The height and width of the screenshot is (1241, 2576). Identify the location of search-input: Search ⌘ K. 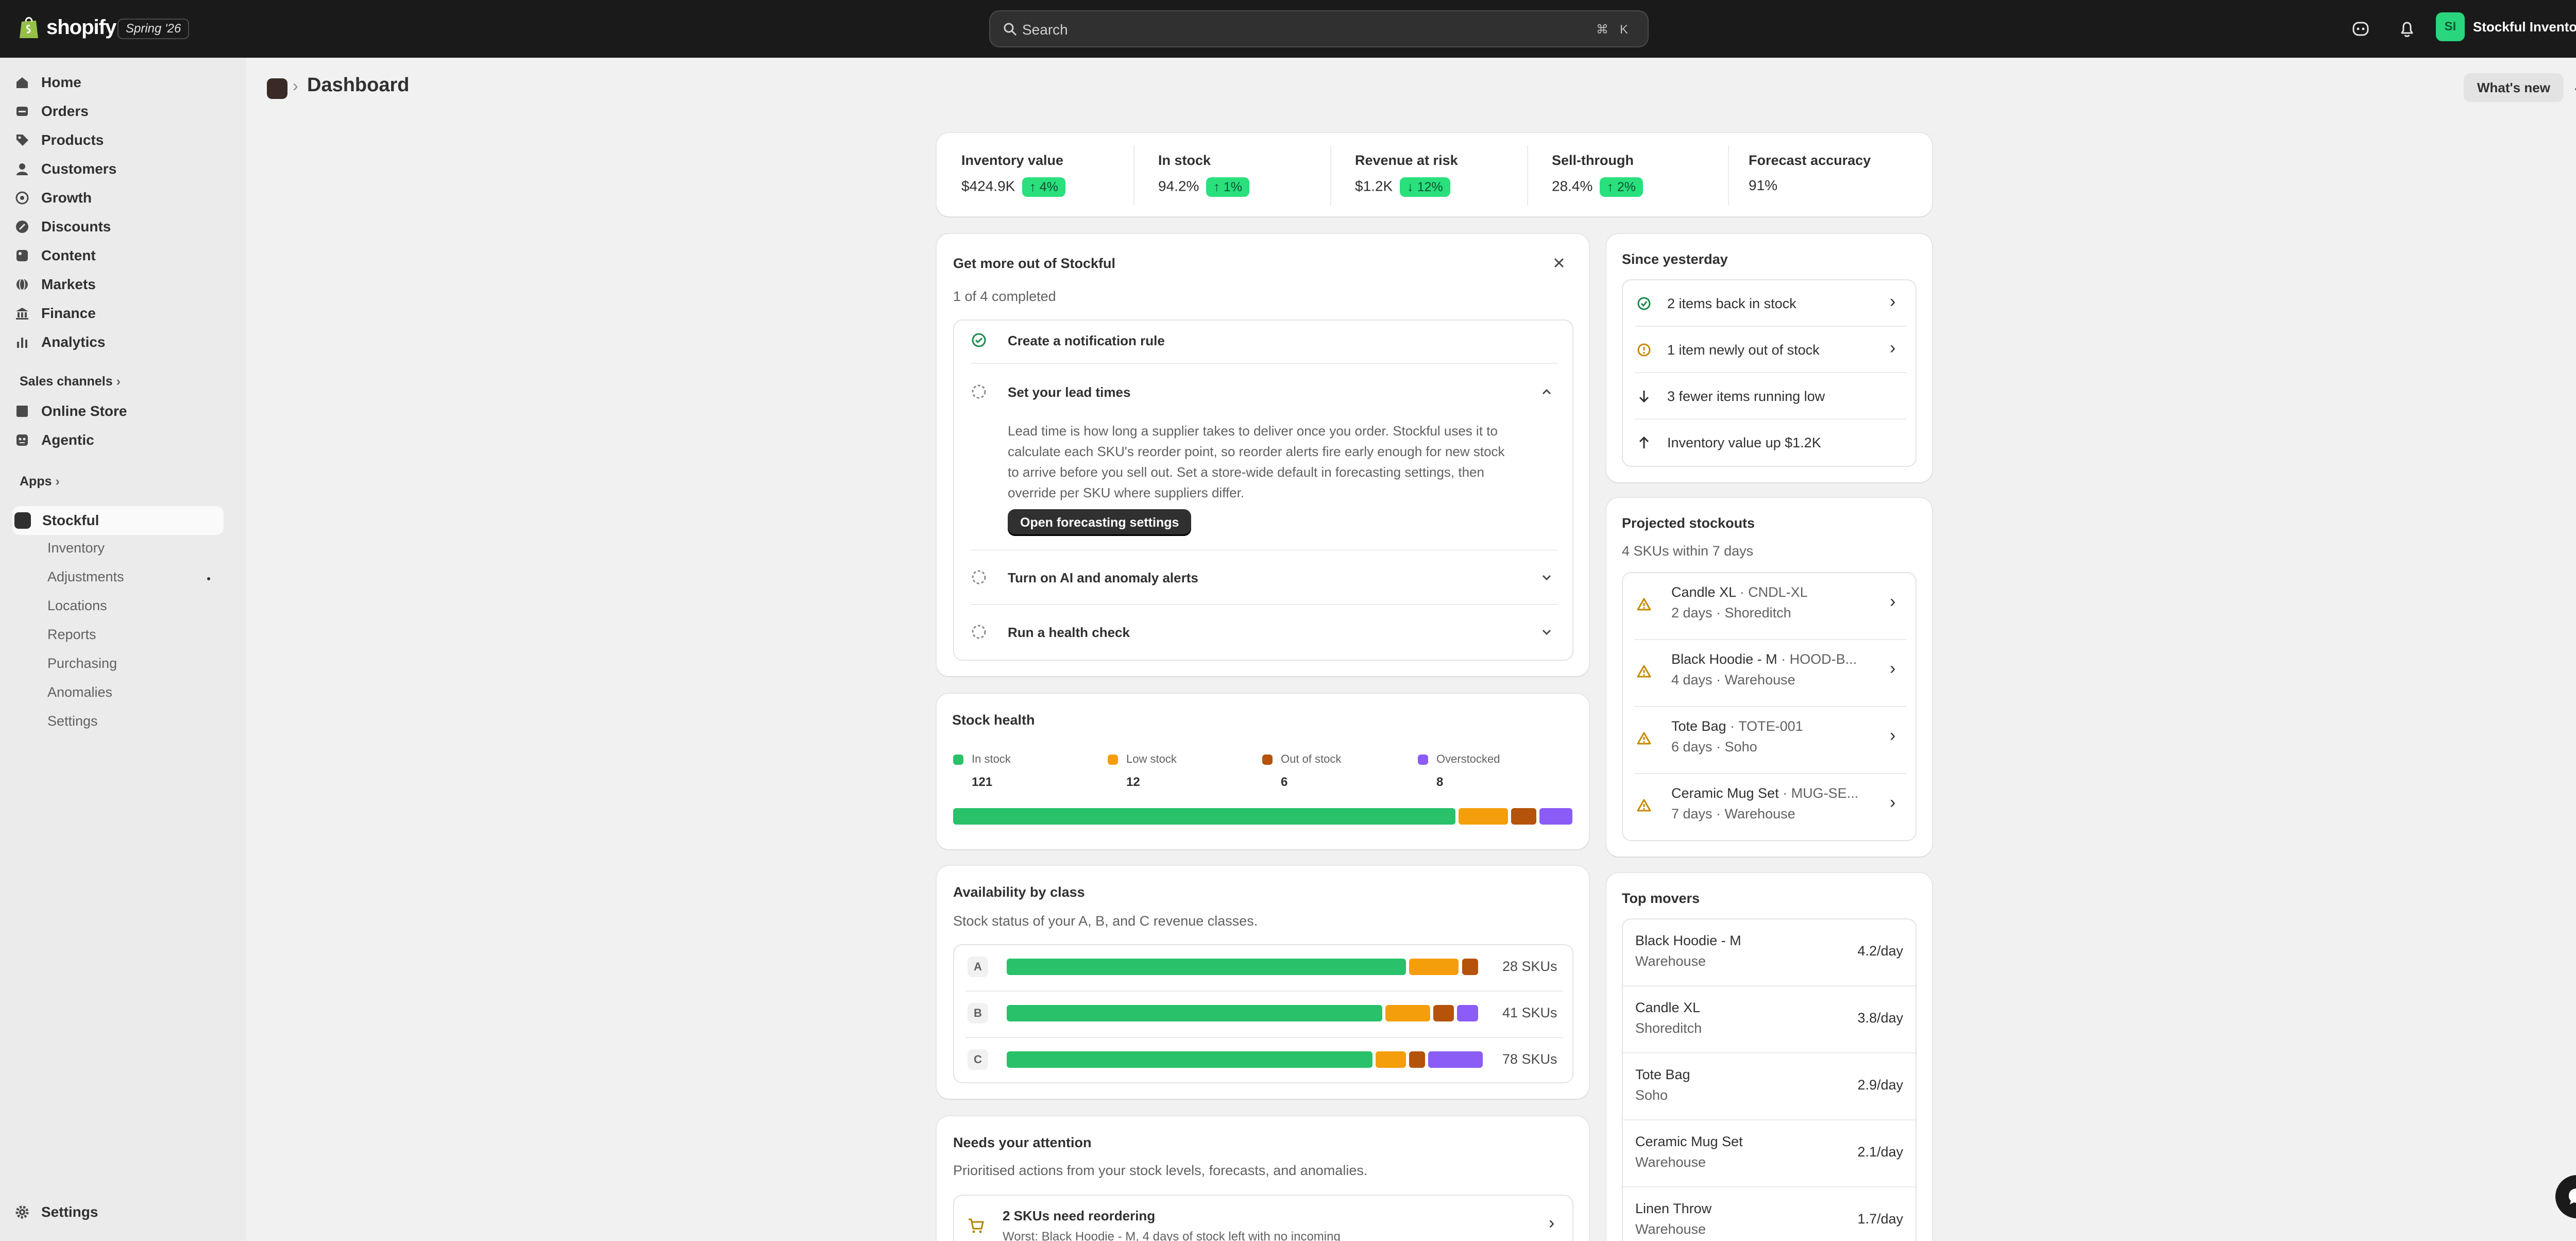
(1319, 28).